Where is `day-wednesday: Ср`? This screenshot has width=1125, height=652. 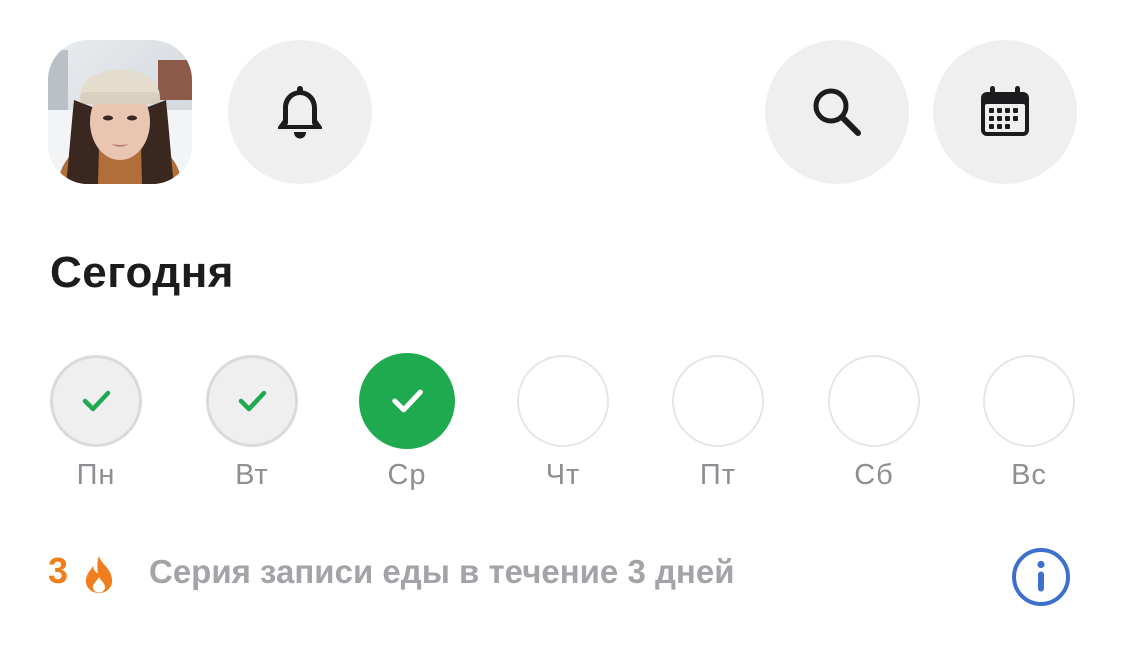
day-wednesday: Ср is located at coordinates (407, 424).